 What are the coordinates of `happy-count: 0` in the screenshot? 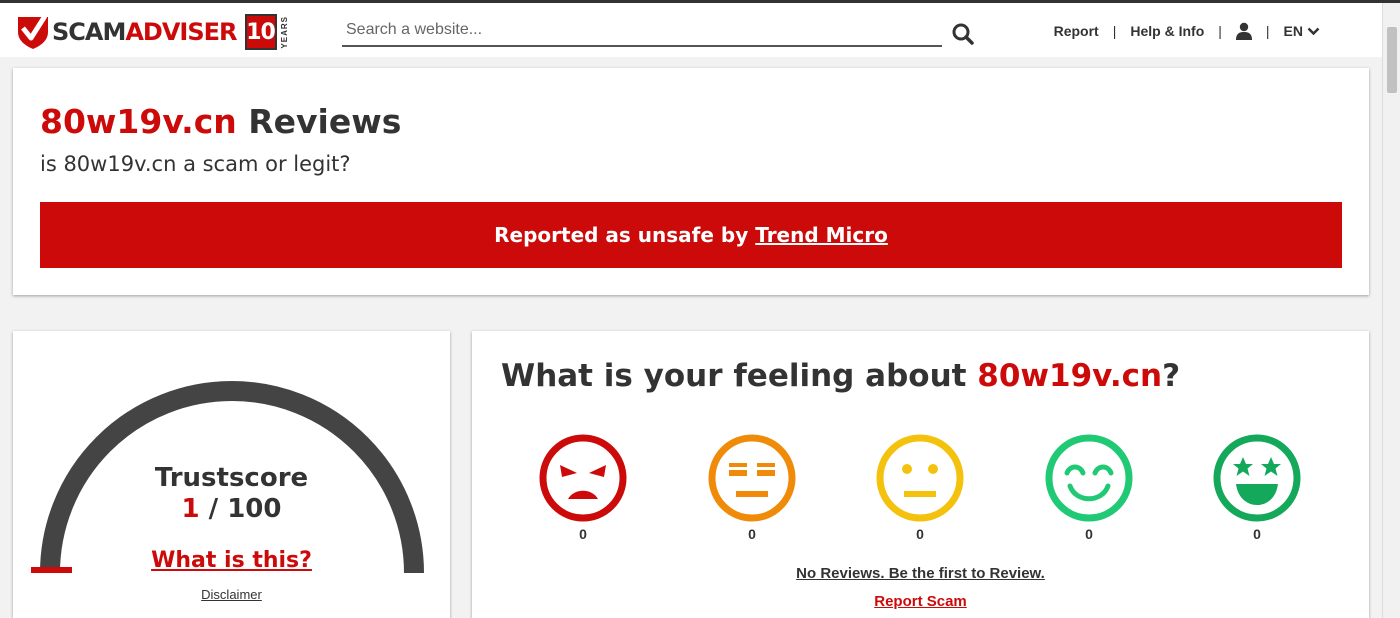 It's located at (1089, 534).